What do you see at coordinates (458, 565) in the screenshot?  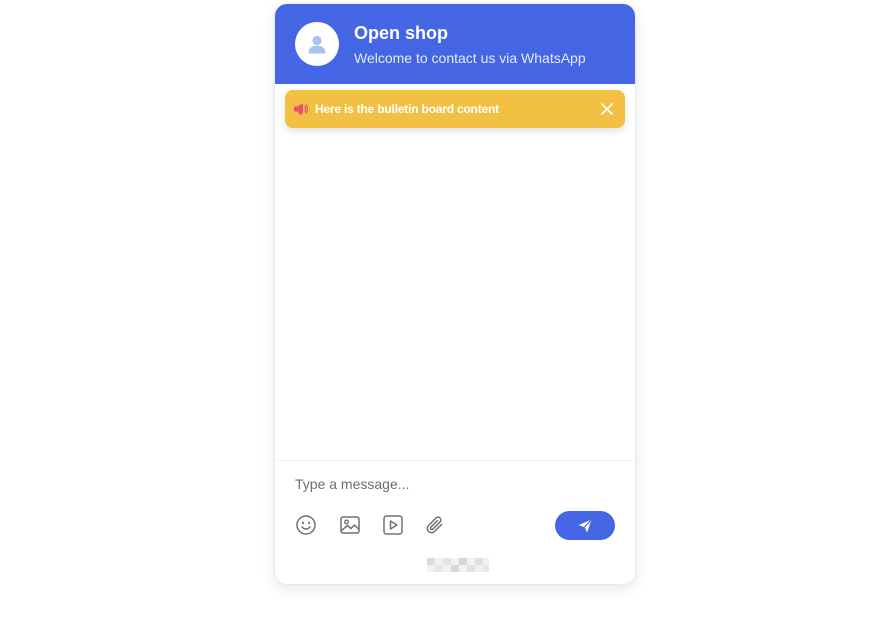 I see `pixelated-branding-logo` at bounding box center [458, 565].